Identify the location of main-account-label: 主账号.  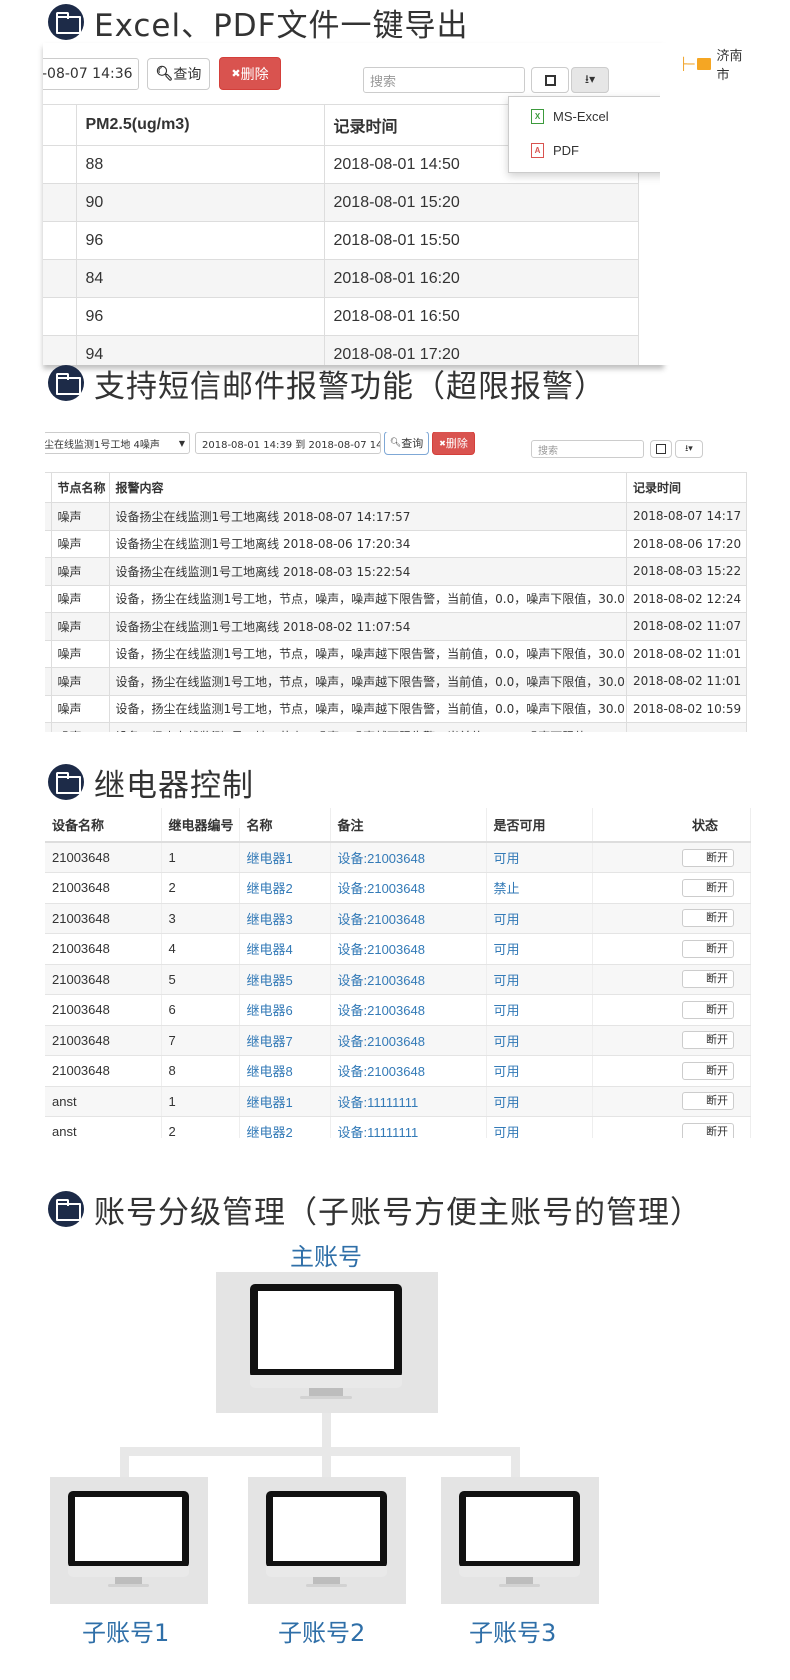
(326, 1257).